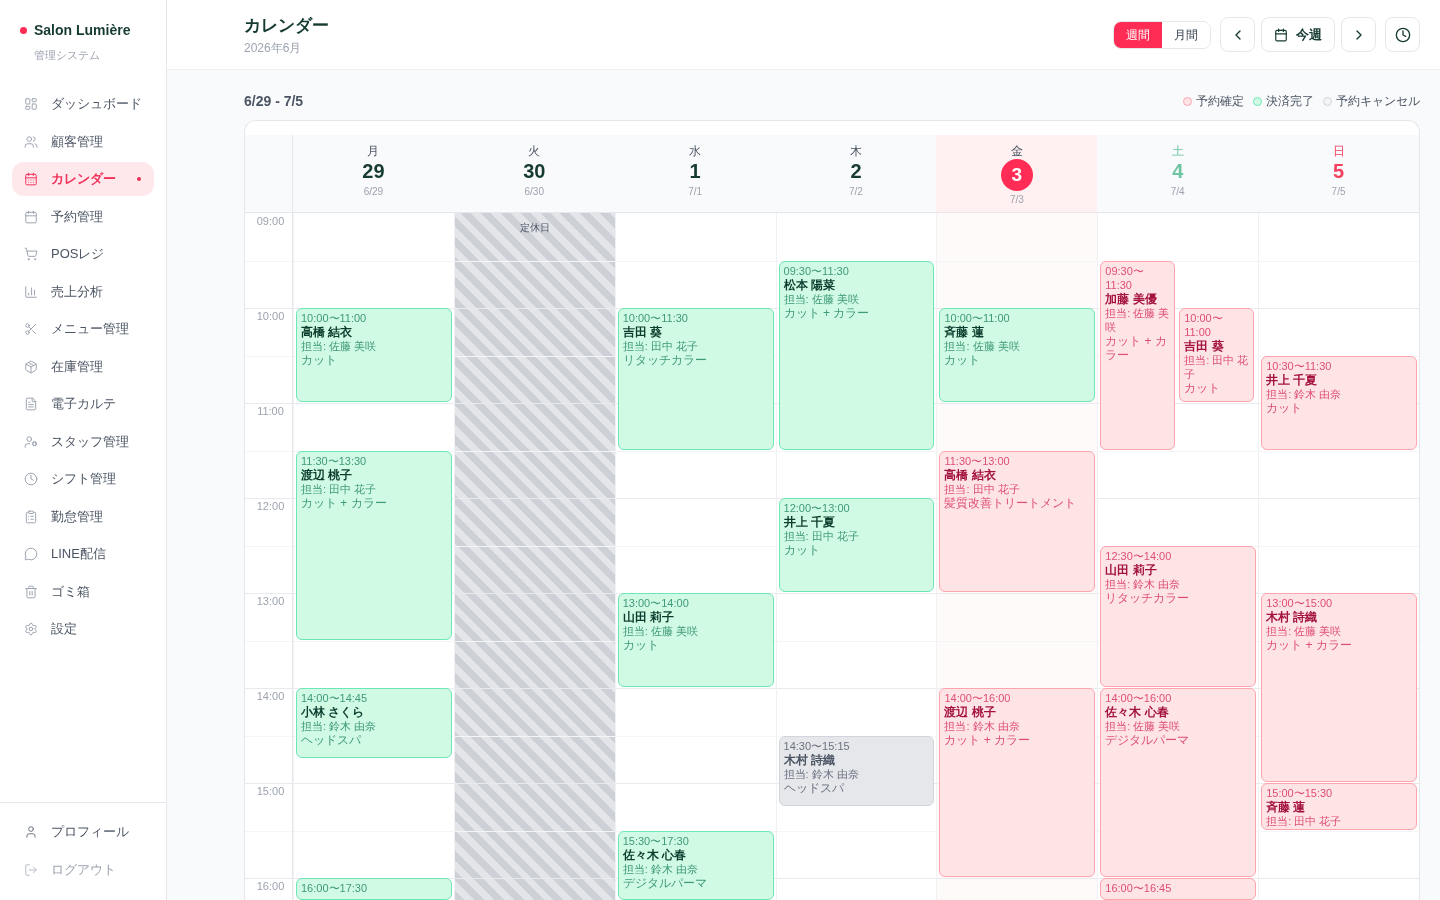 The height and width of the screenshot is (900, 1440). What do you see at coordinates (83, 141) in the screenshot?
I see `sidebar-item: 顧客管理` at bounding box center [83, 141].